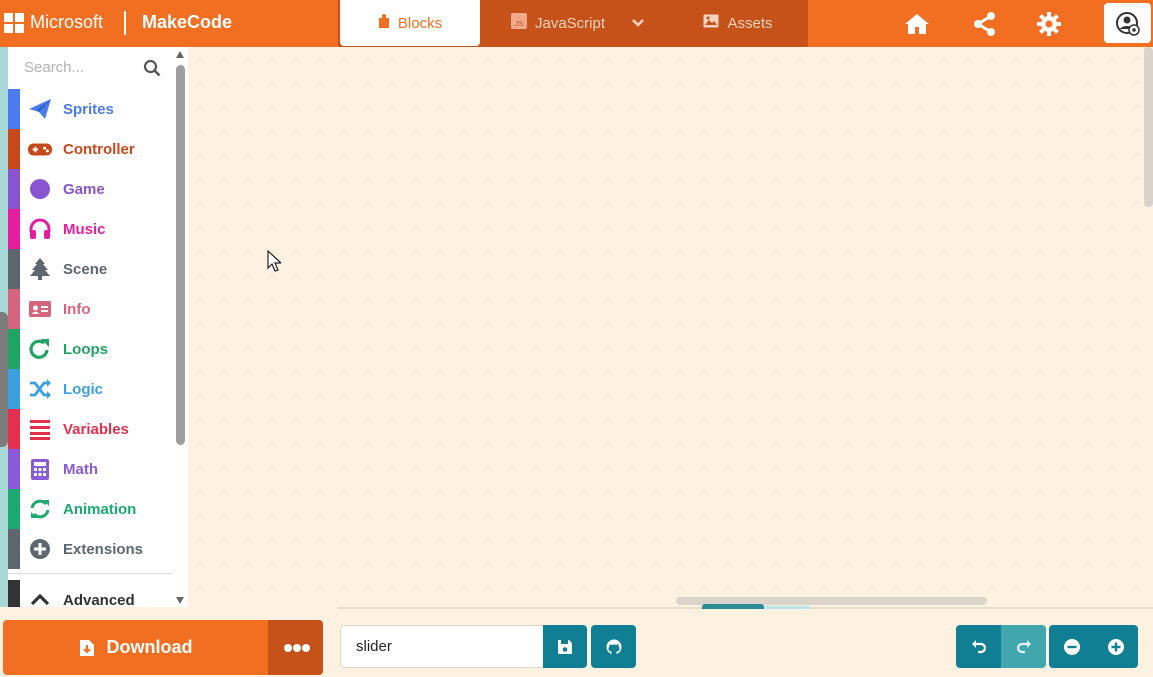  What do you see at coordinates (90, 67) in the screenshot?
I see `toolbox-search` at bounding box center [90, 67].